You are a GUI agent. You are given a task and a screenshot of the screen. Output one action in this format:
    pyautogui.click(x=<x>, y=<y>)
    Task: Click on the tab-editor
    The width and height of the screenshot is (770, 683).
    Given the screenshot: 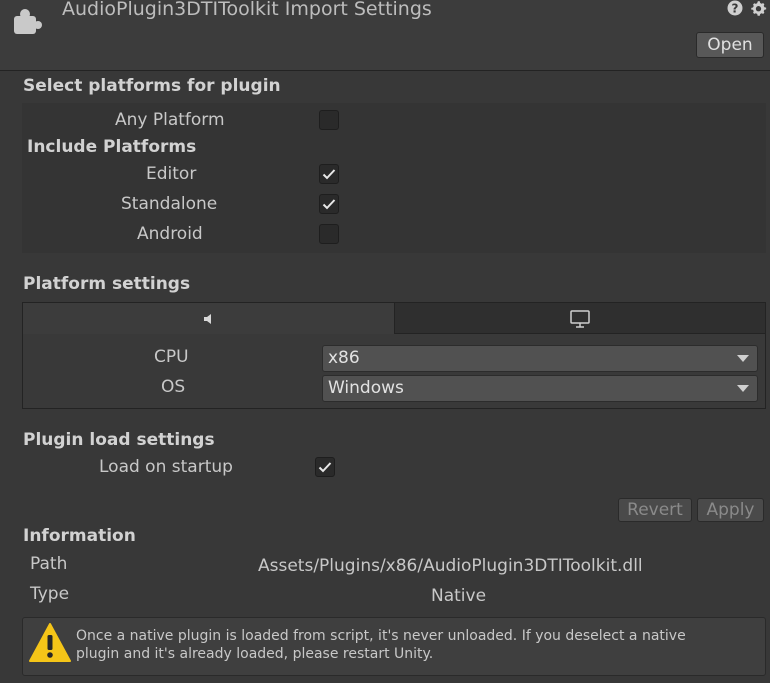 What is the action you would take?
    pyautogui.click(x=208, y=318)
    